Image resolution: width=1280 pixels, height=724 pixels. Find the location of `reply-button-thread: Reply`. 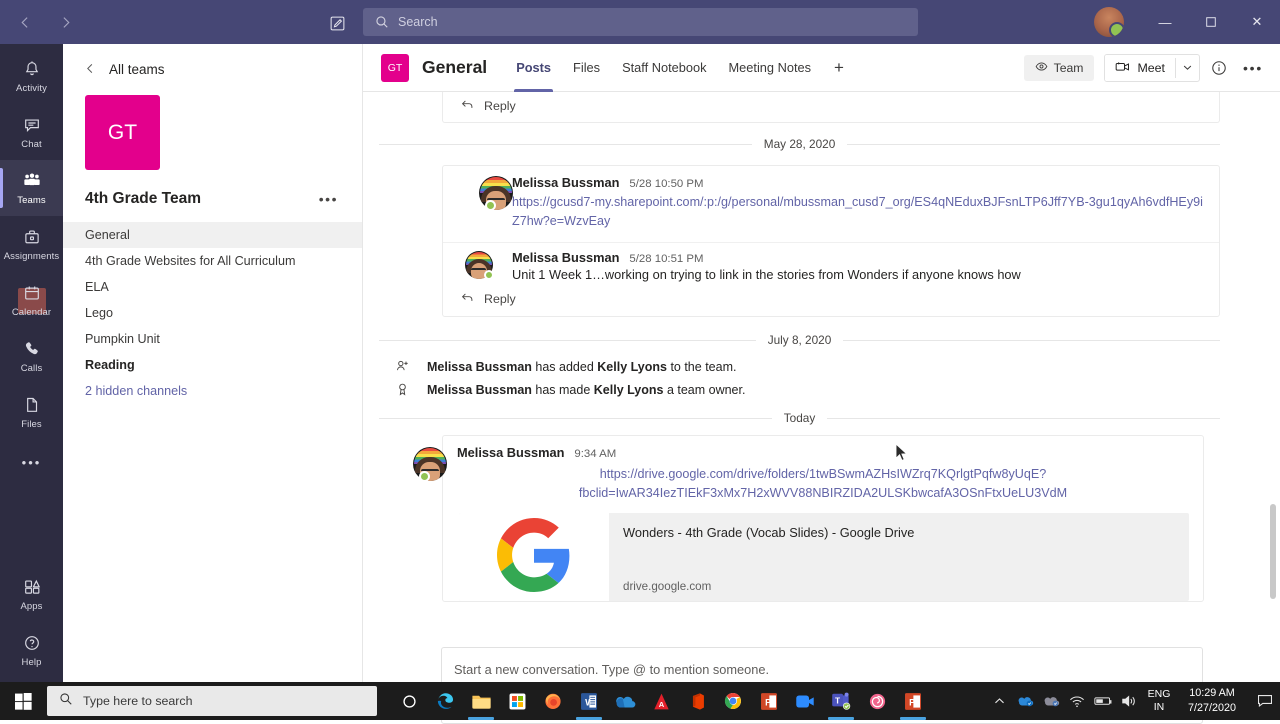

reply-button-thread: Reply is located at coordinates (831, 302).